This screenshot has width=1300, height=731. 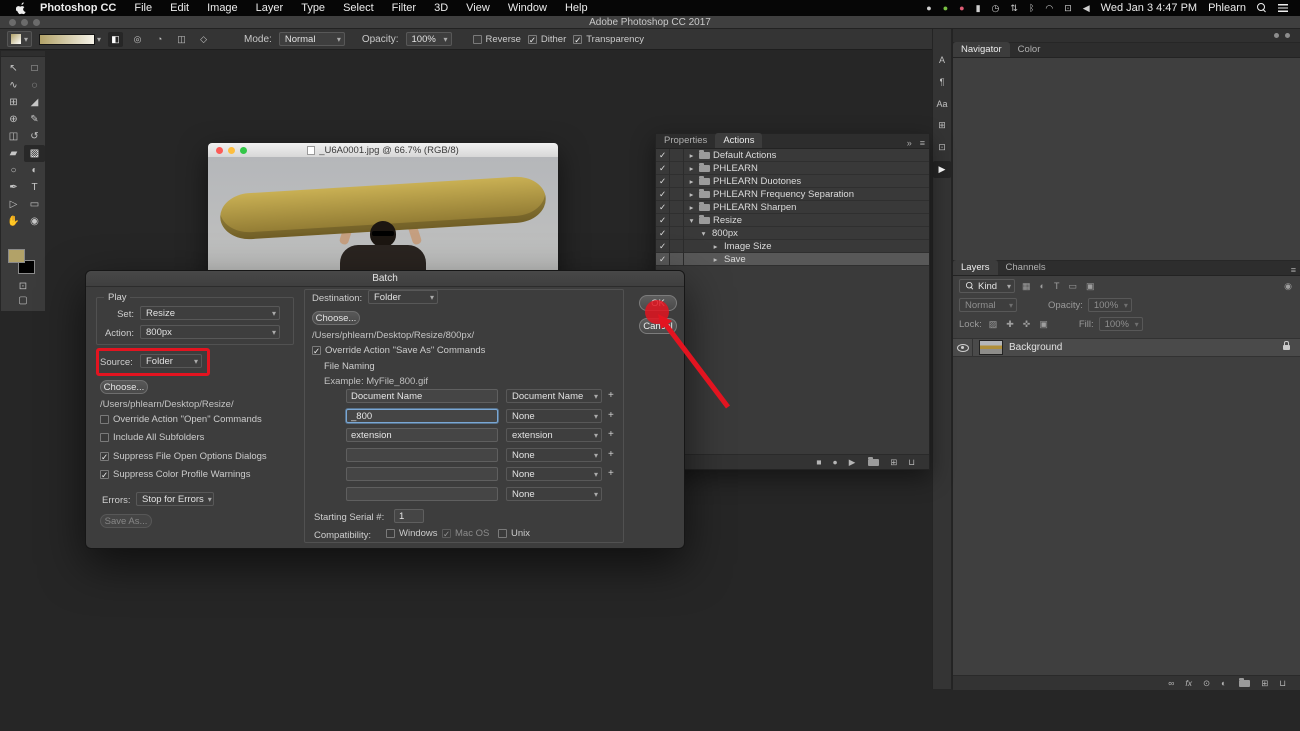 I want to click on errors-dropdown: Stop for Errors, so click(x=175, y=499).